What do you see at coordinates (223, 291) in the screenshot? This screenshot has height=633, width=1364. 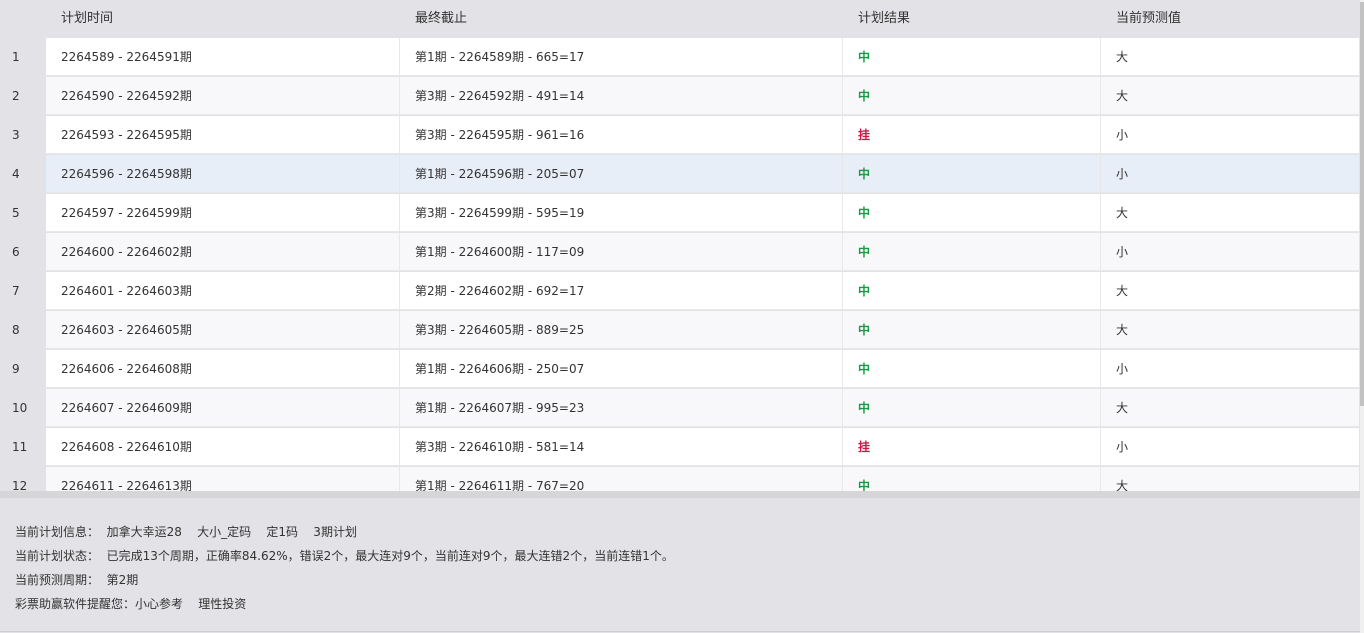 I see `plan-time-cell: 2264601 - 2264603期` at bounding box center [223, 291].